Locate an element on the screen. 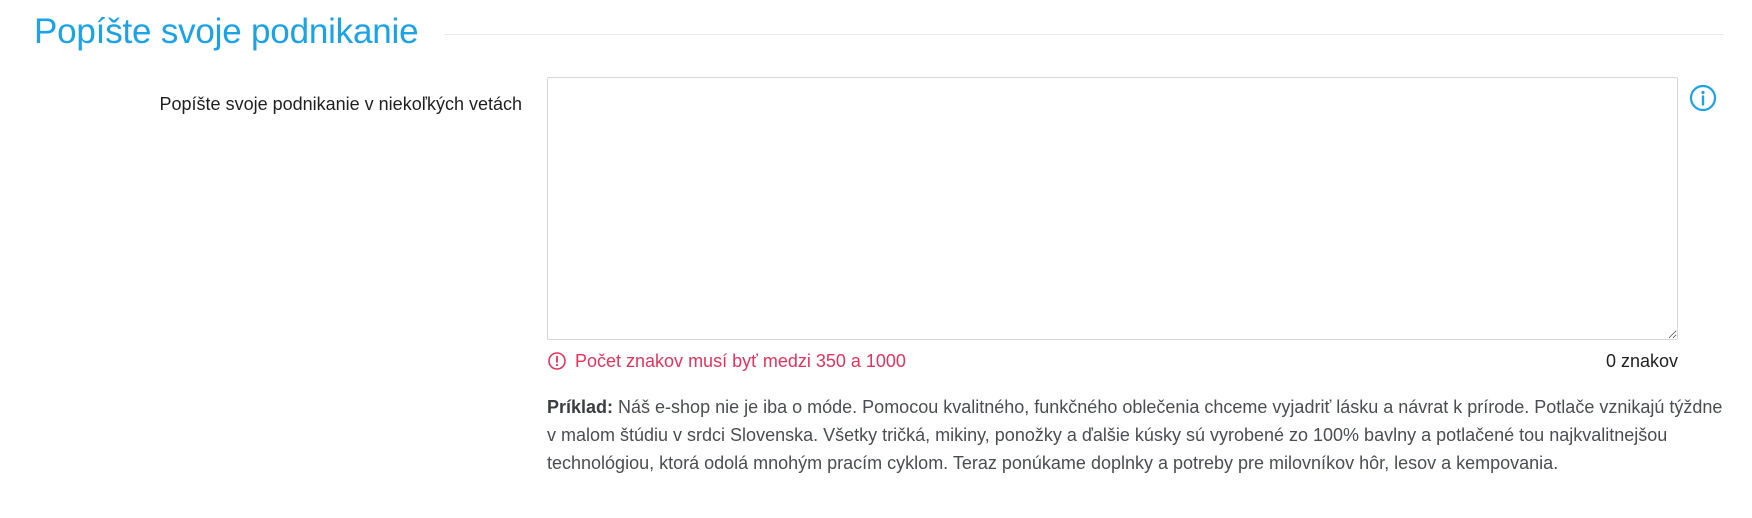  validation-error-text: Počet znakov musí byť medzi 350 a 1000 is located at coordinates (740, 360).